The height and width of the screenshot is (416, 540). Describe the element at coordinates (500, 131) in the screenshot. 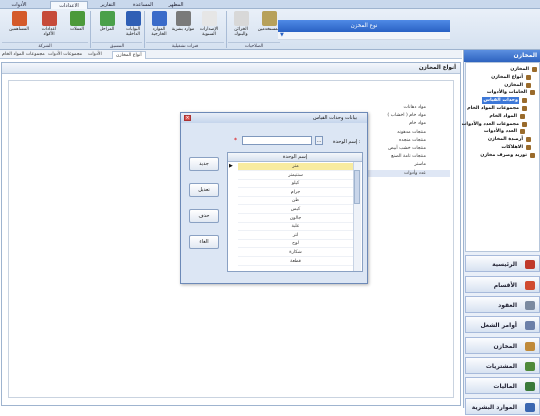

I see `sidebar-item: العدد والأدوات` at that location.